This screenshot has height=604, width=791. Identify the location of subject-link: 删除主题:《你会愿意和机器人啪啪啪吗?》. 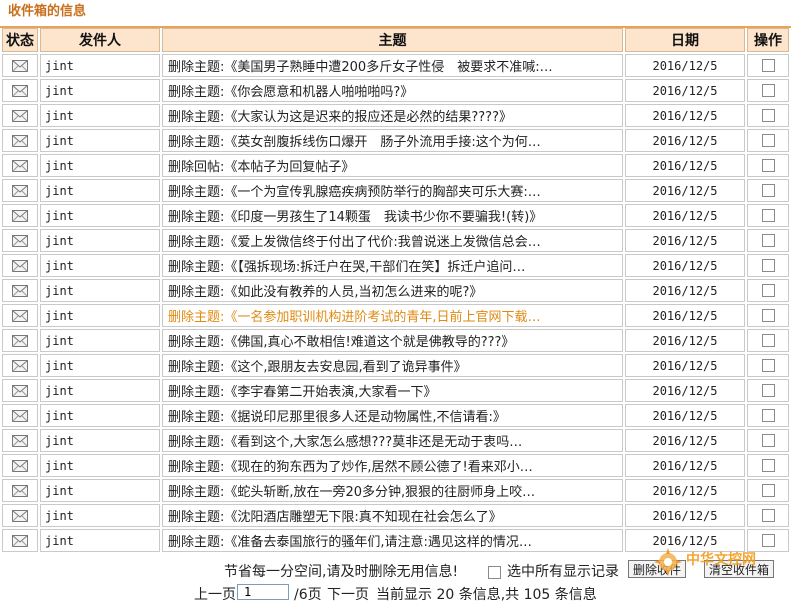
(392, 90).